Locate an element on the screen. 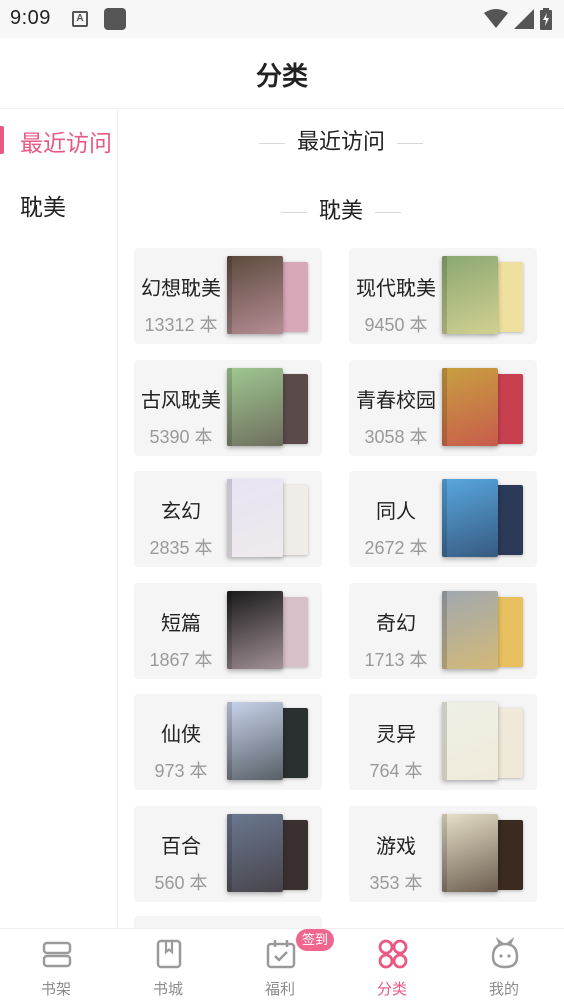  status-time: 9:09 is located at coordinates (30, 18).